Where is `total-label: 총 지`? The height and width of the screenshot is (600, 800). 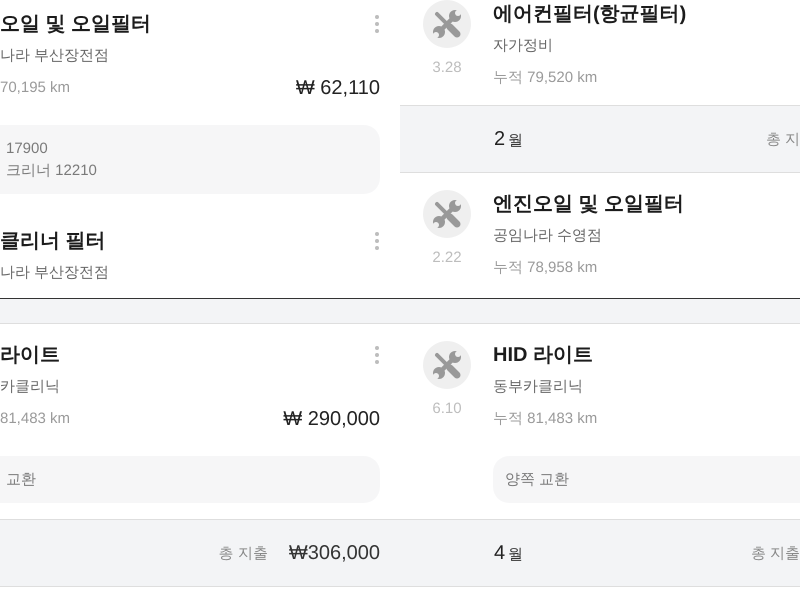
total-label: 총 지 is located at coordinates (783, 139).